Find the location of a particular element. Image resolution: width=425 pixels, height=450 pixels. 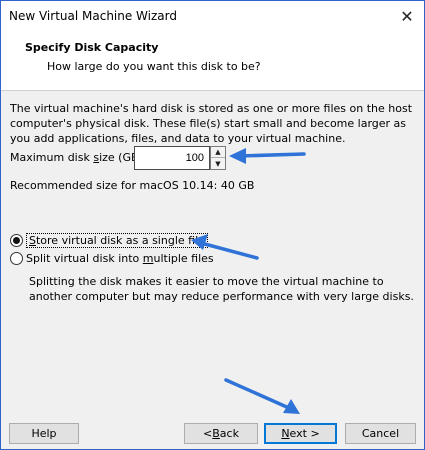

page-subtitle: How large do you want this disk to be? is located at coordinates (154, 66).